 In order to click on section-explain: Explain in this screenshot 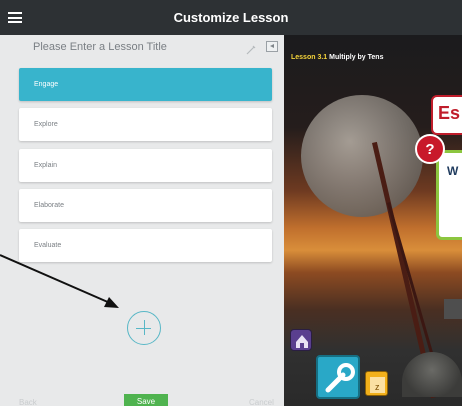, I will do `click(145, 165)`.